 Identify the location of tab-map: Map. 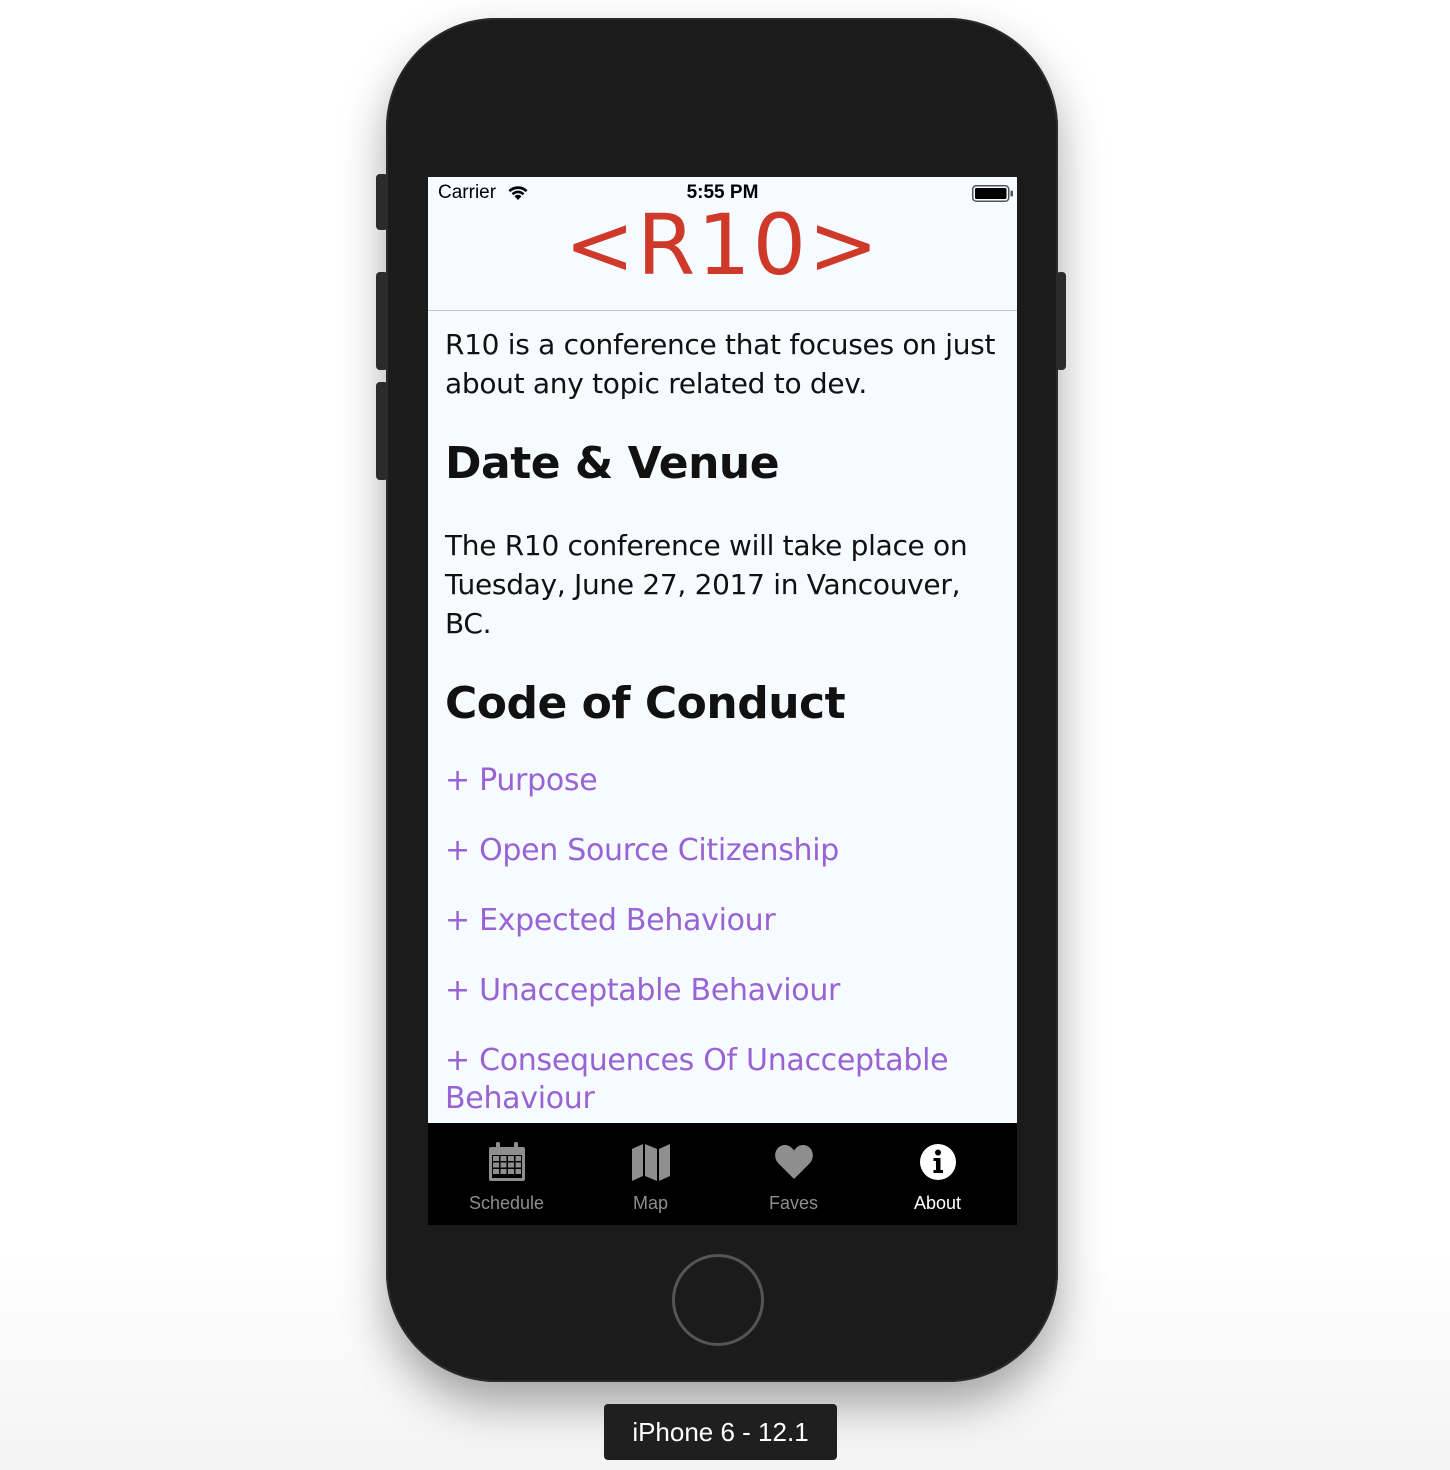
(650, 1174).